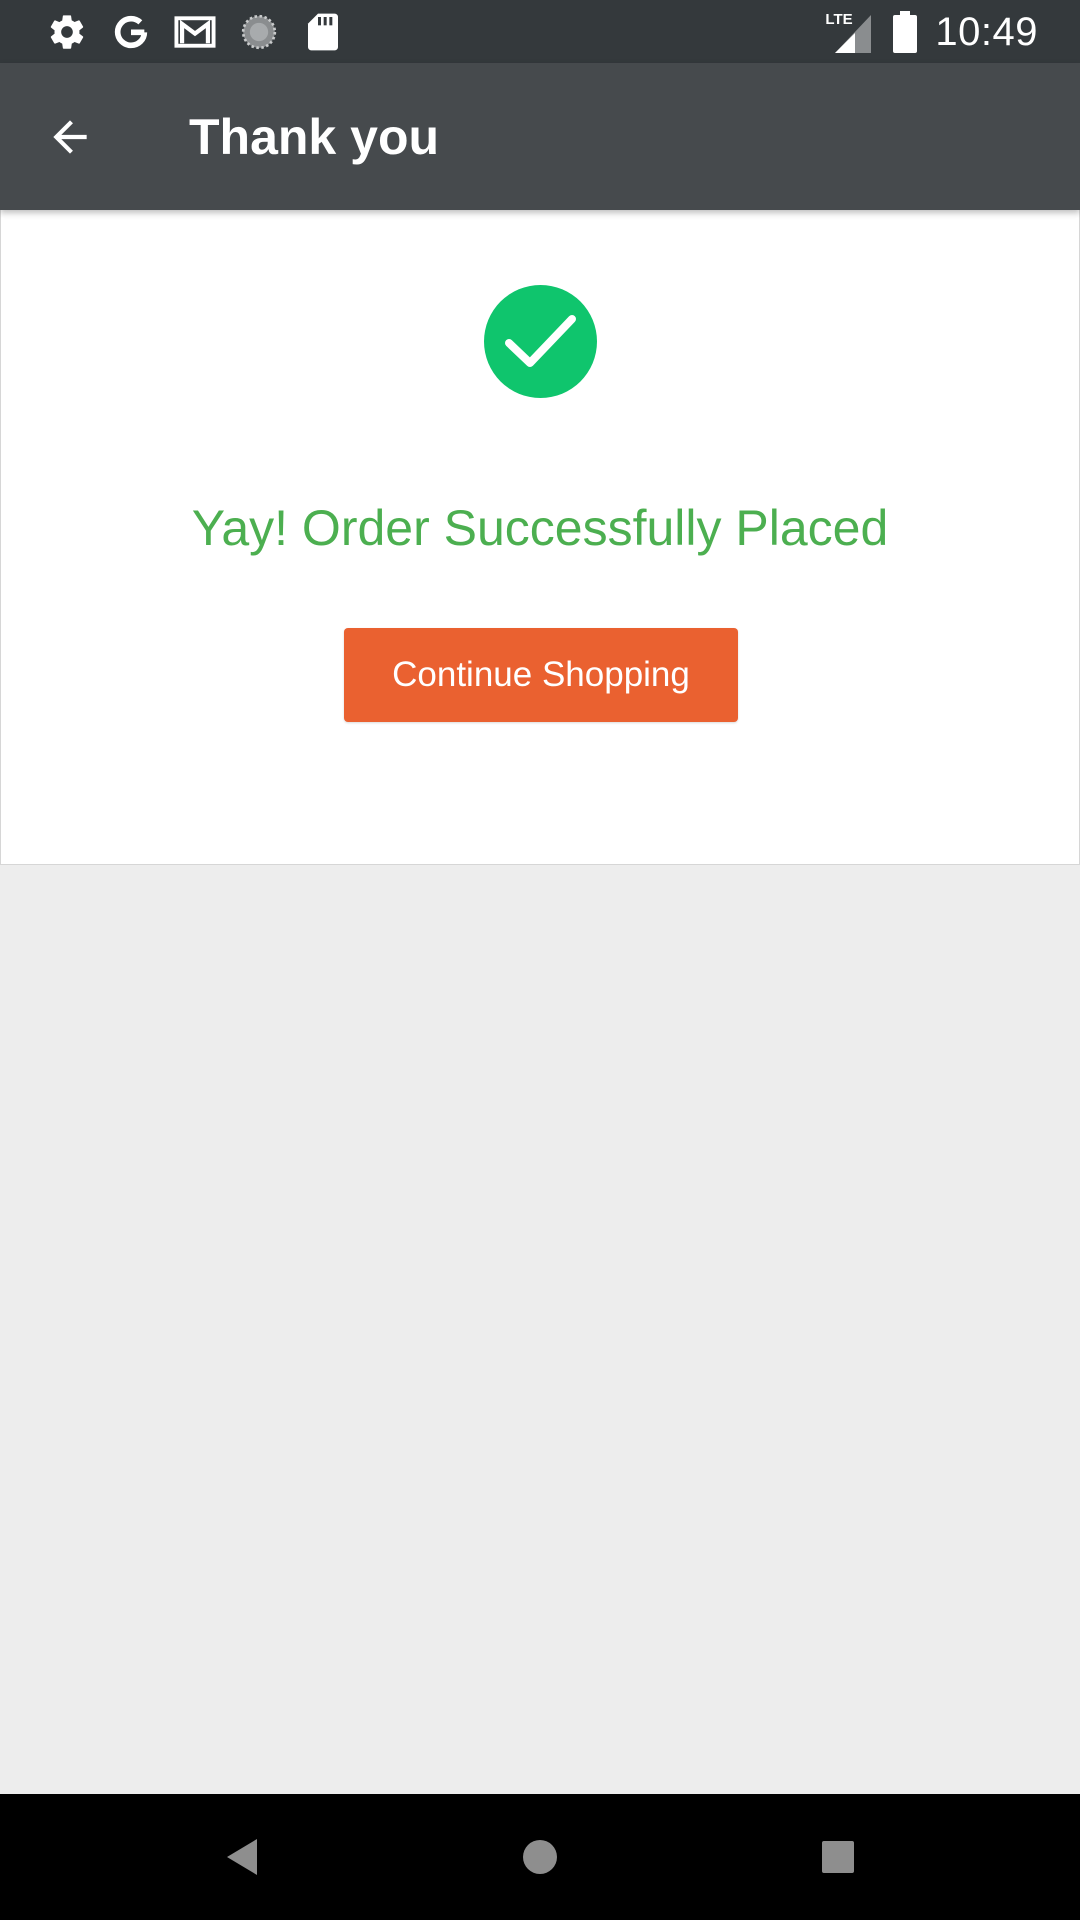  I want to click on settings-icon, so click(67, 32).